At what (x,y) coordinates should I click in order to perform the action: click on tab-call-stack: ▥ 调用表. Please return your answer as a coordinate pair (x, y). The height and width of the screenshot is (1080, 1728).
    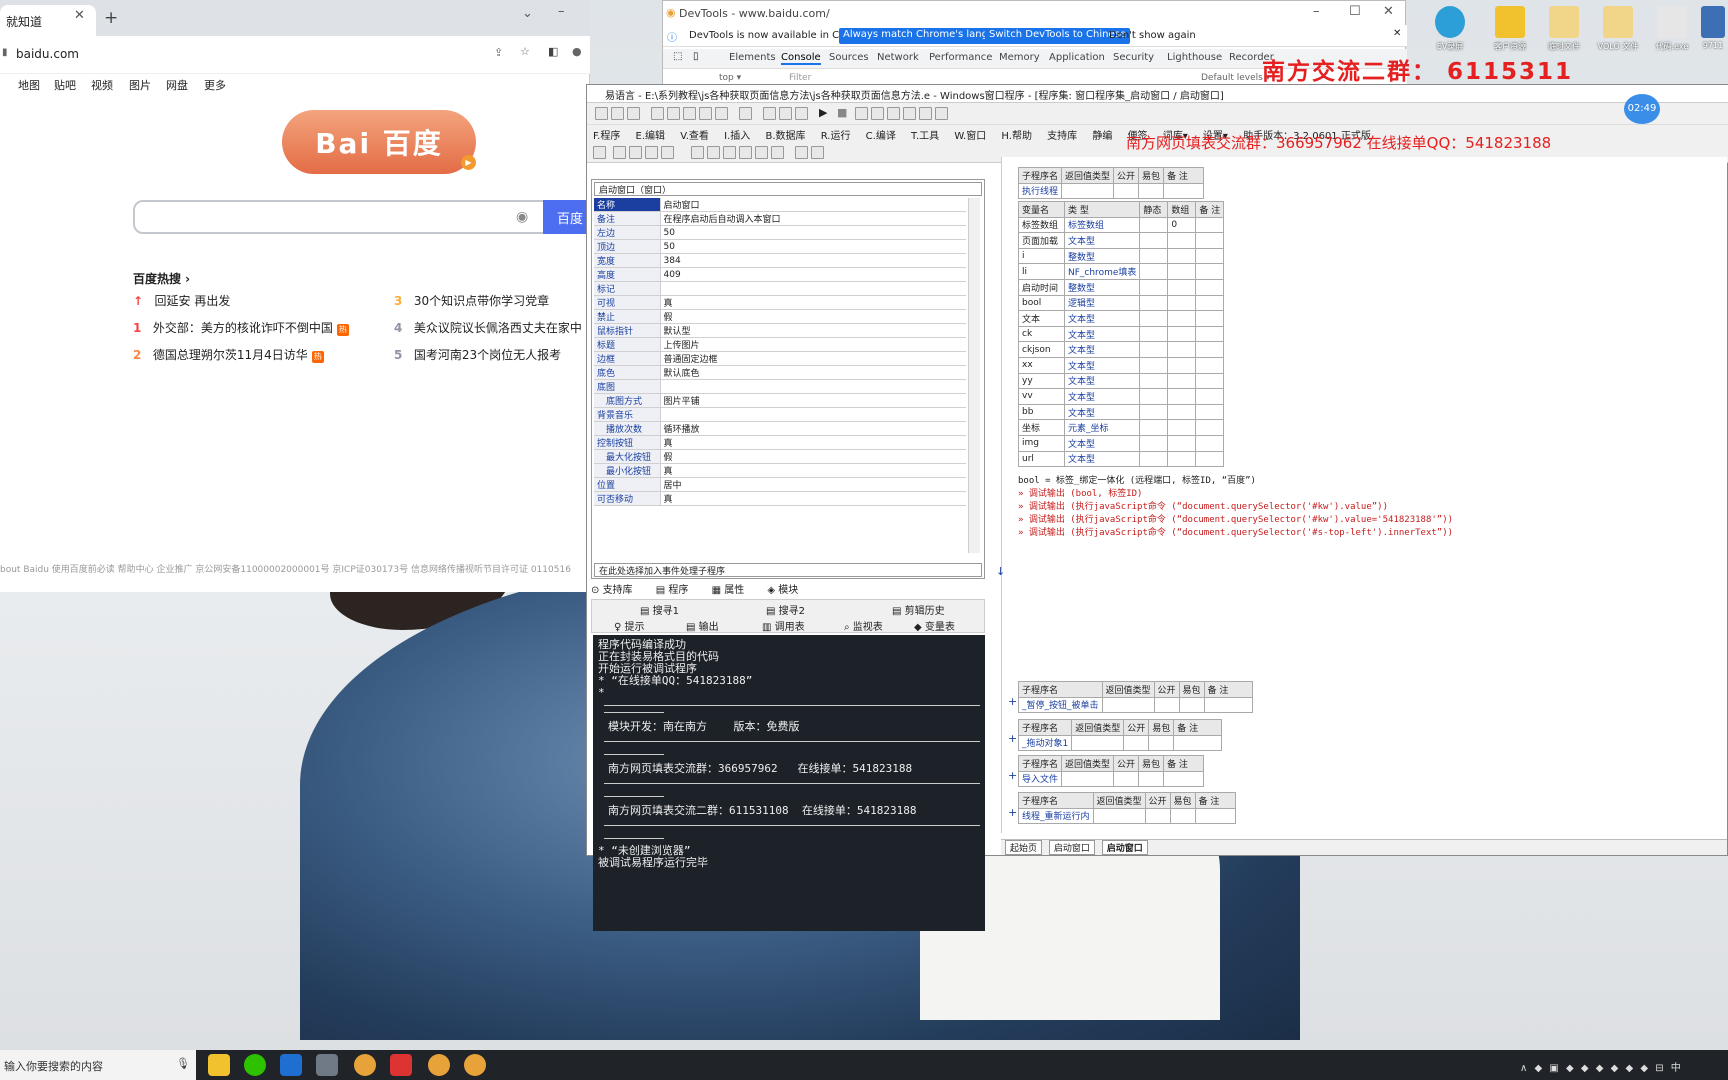
    Looking at the image, I should click on (783, 625).